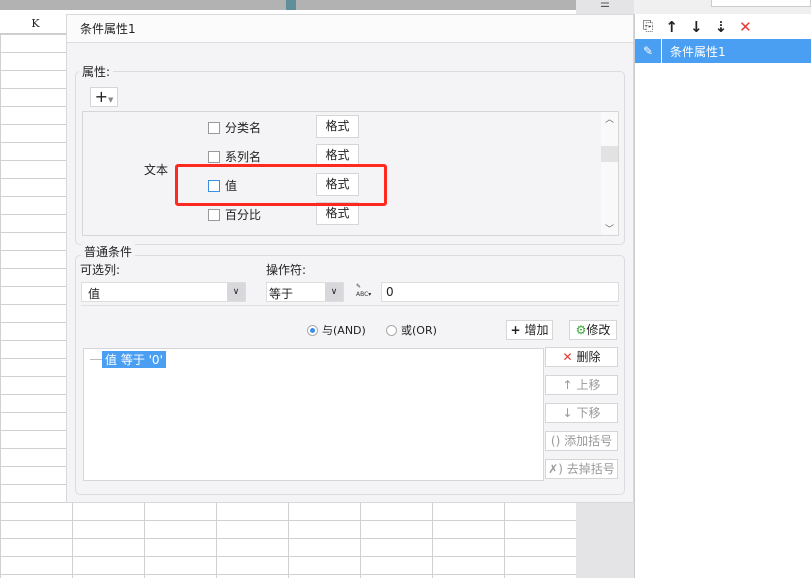  What do you see at coordinates (363, 291) in the screenshot?
I see `value-type-icon: ✎ ABC▾` at bounding box center [363, 291].